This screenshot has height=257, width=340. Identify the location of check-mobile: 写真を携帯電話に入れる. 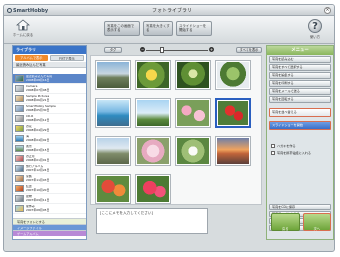
(300, 152).